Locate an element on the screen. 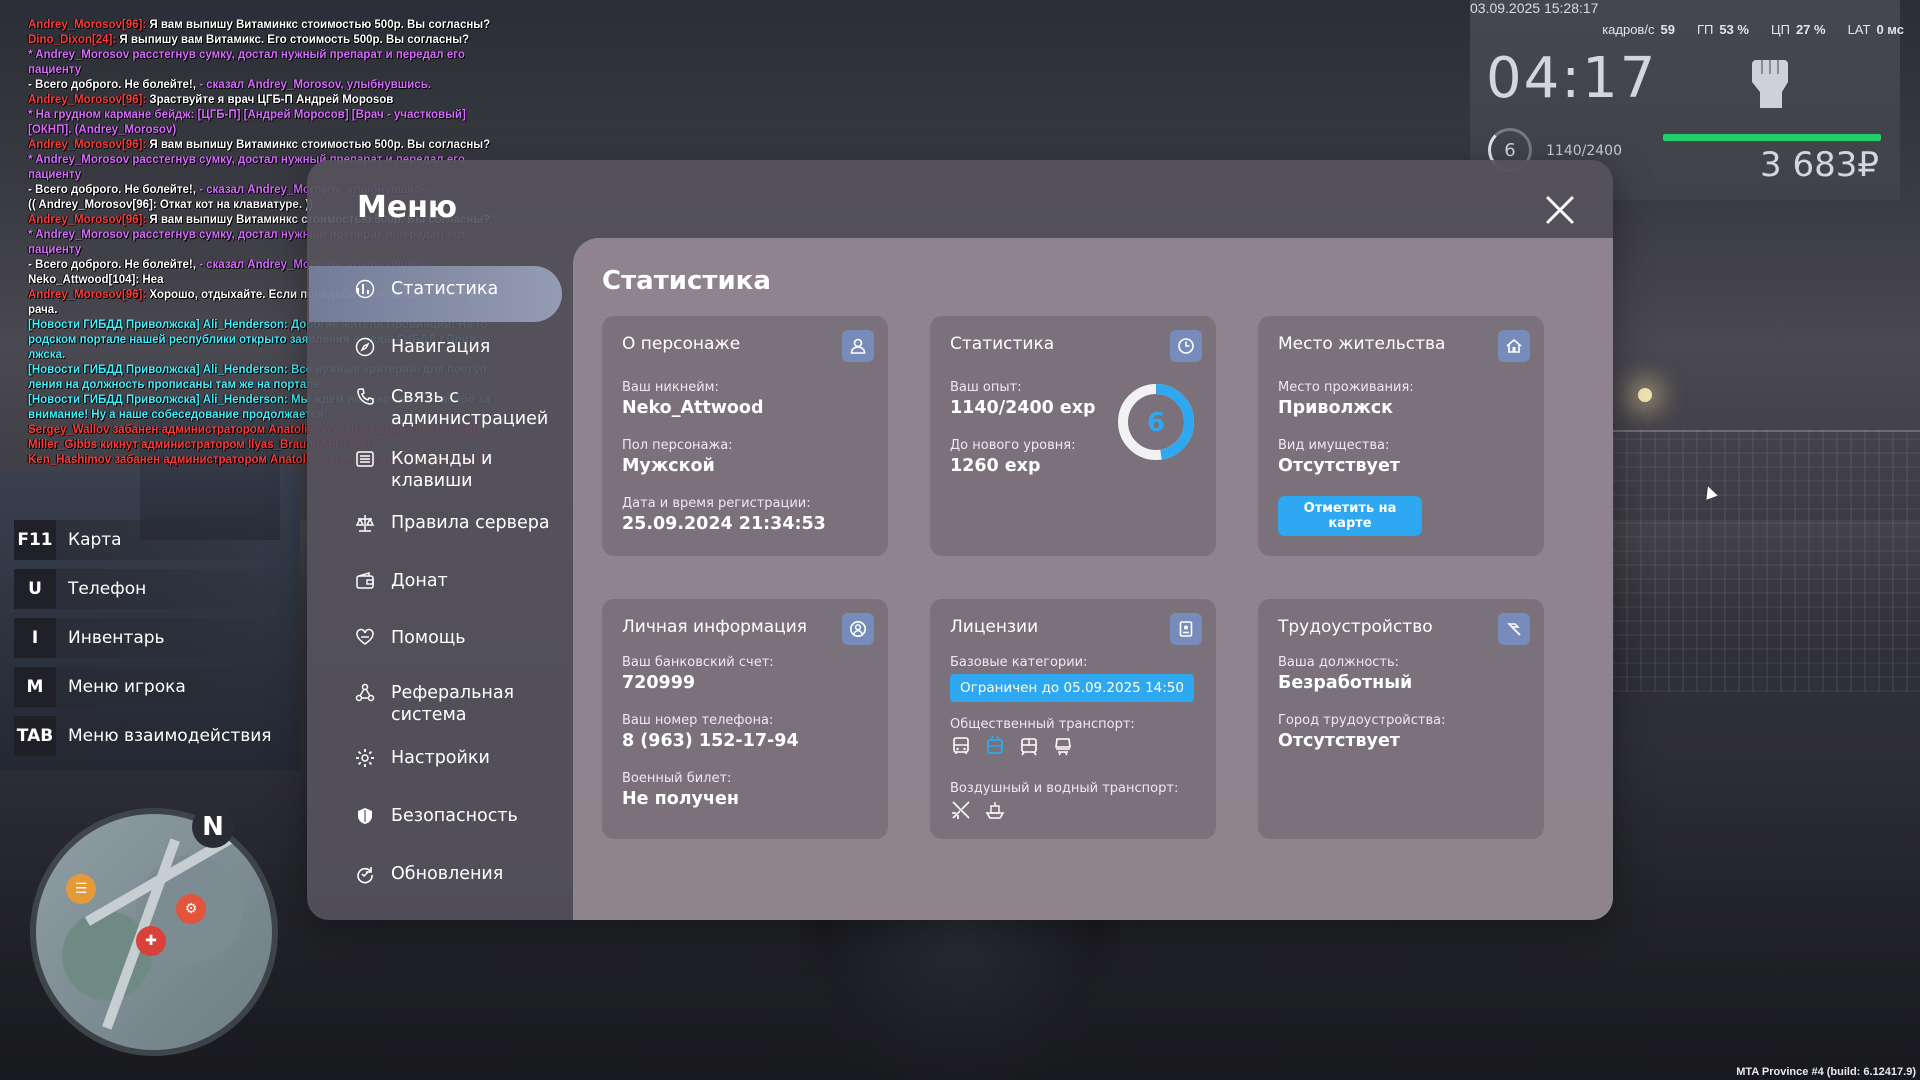  fist-icon is located at coordinates (1770, 84).